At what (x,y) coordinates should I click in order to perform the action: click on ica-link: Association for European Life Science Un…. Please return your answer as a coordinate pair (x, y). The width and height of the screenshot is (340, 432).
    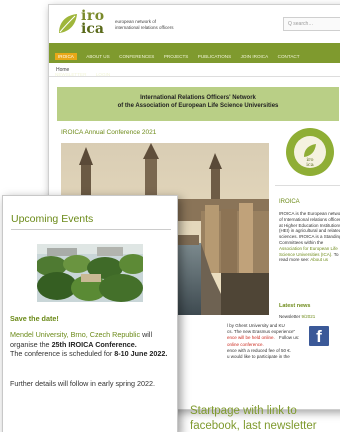
    Looking at the image, I should click on (308, 251).